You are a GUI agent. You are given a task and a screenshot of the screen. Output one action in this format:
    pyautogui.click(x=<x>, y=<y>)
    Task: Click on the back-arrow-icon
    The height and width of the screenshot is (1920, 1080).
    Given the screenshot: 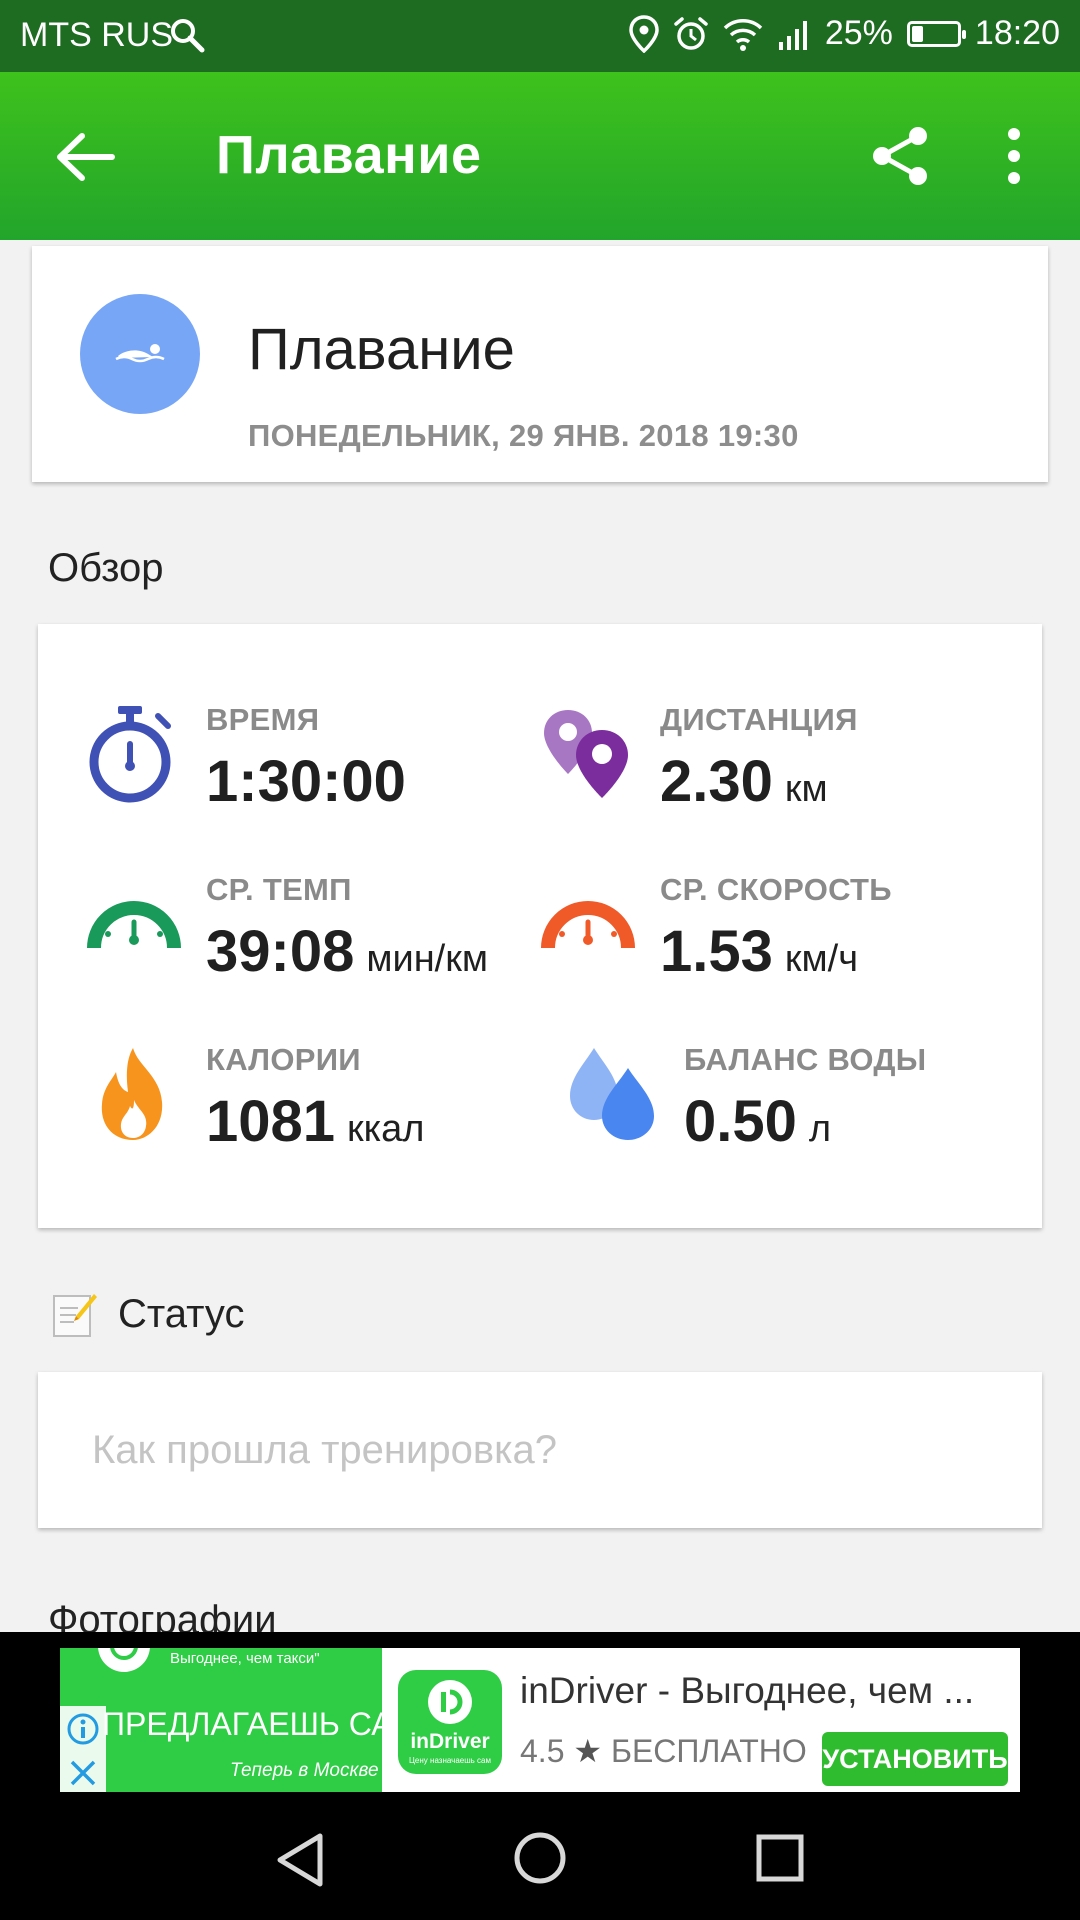 What is the action you would take?
    pyautogui.click(x=86, y=157)
    